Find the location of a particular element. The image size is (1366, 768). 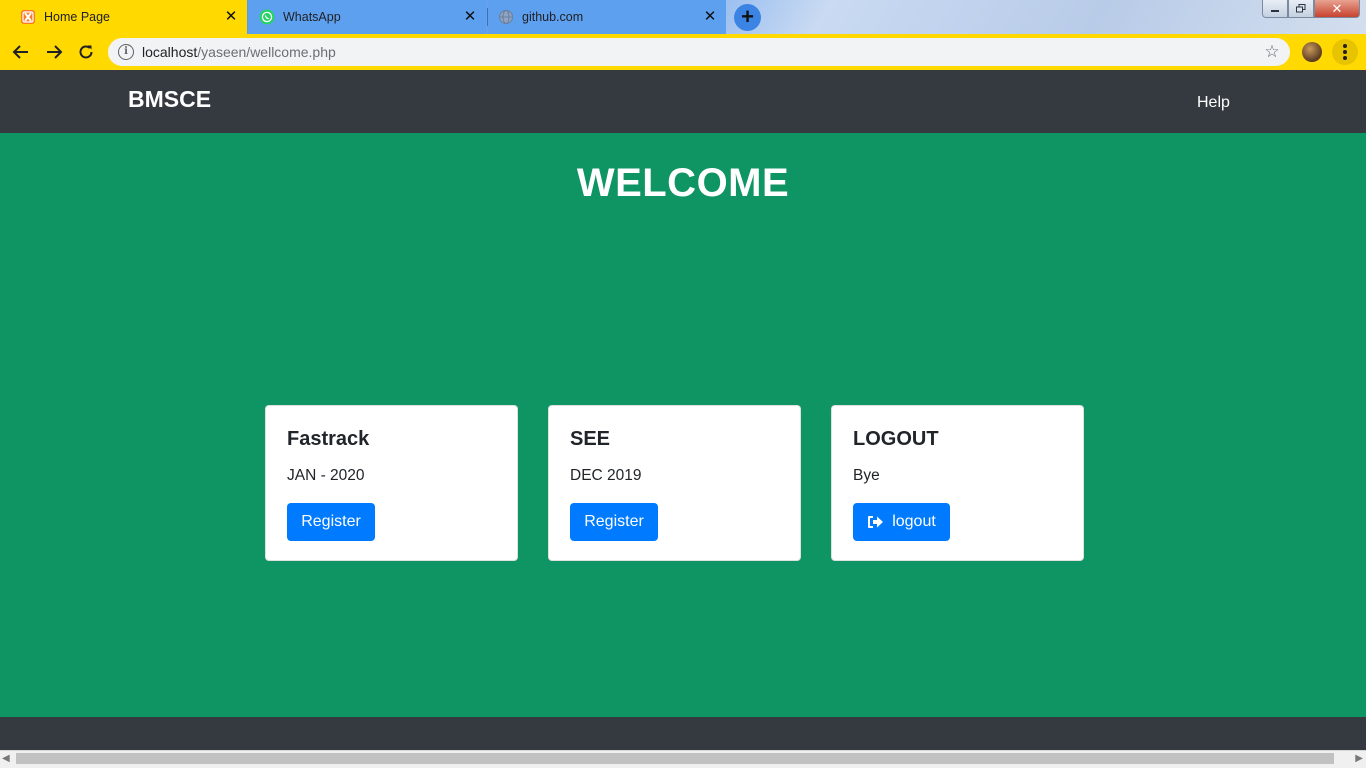

site-footer is located at coordinates (683, 733).